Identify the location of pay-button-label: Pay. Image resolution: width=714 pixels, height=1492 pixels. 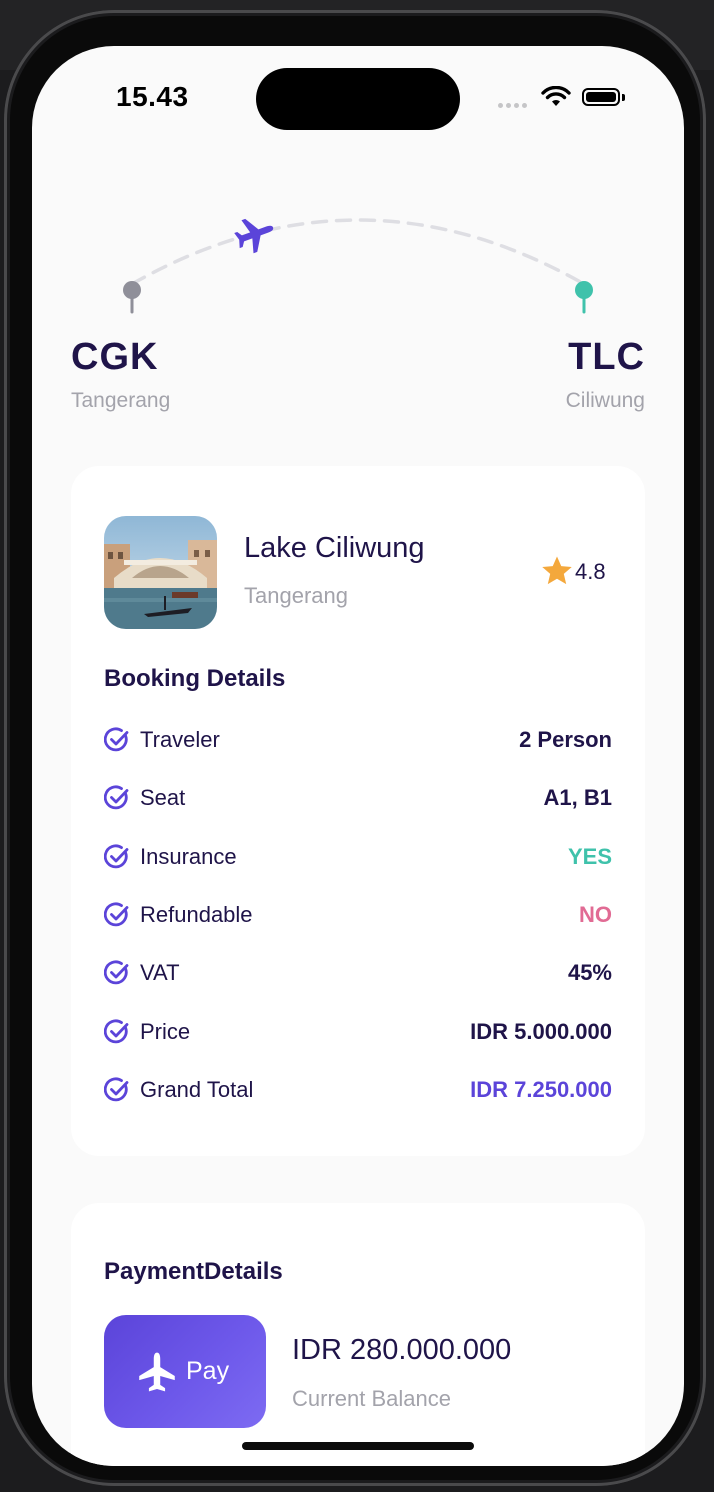
(208, 1371).